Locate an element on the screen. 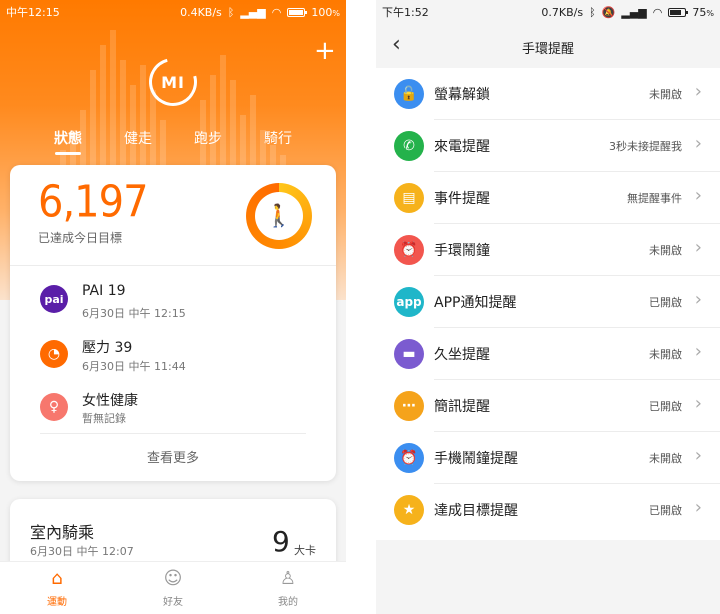 The height and width of the screenshot is (614, 720). card-divider is located at coordinates (173, 265).